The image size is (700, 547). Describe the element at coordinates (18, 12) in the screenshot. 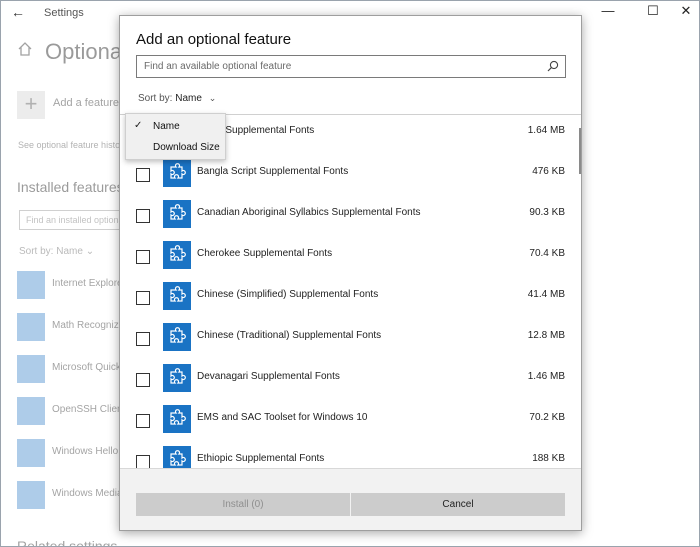

I see `back-arrow-icon: ←` at that location.